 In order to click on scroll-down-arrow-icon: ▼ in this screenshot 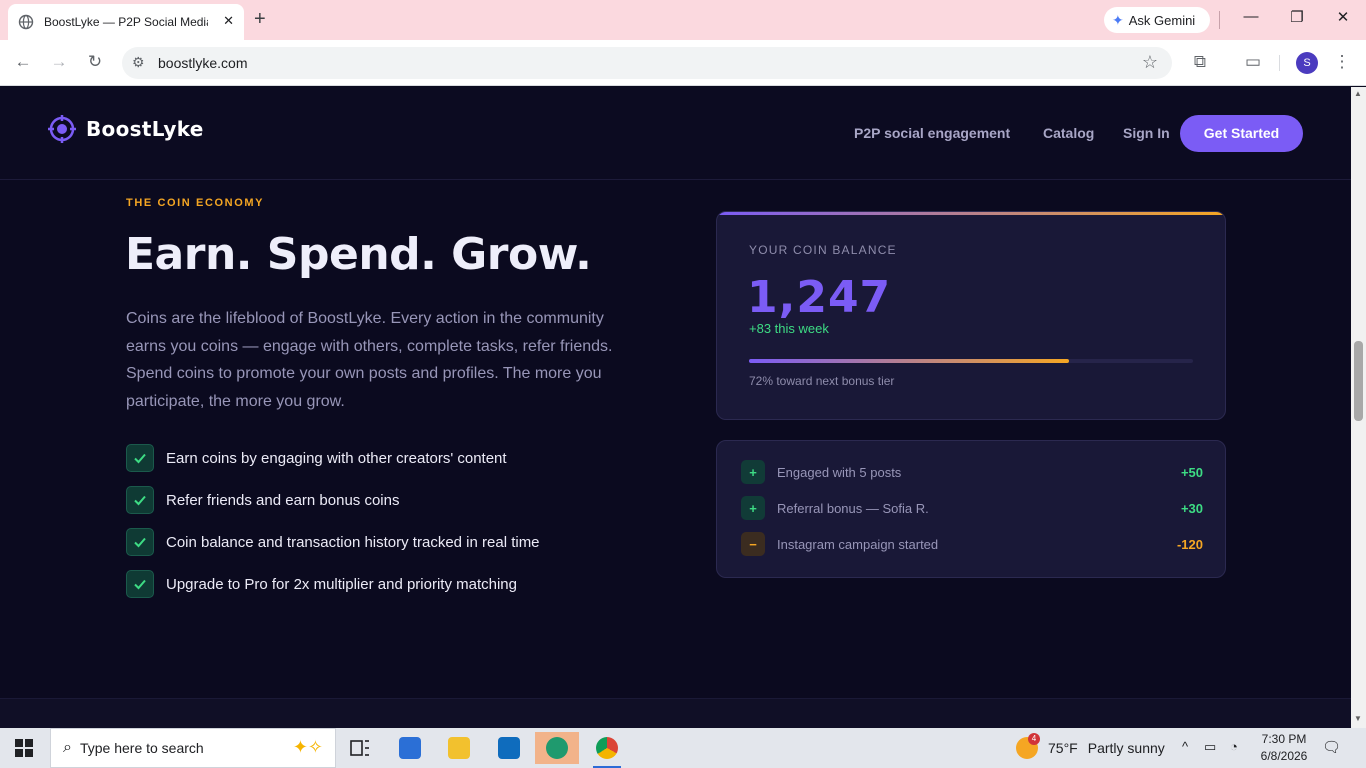, I will do `click(1358, 718)`.